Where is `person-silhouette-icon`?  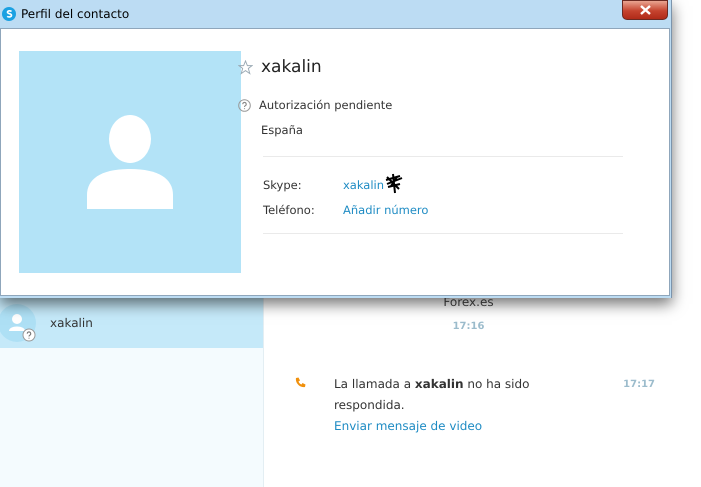 person-silhouette-icon is located at coordinates (130, 162).